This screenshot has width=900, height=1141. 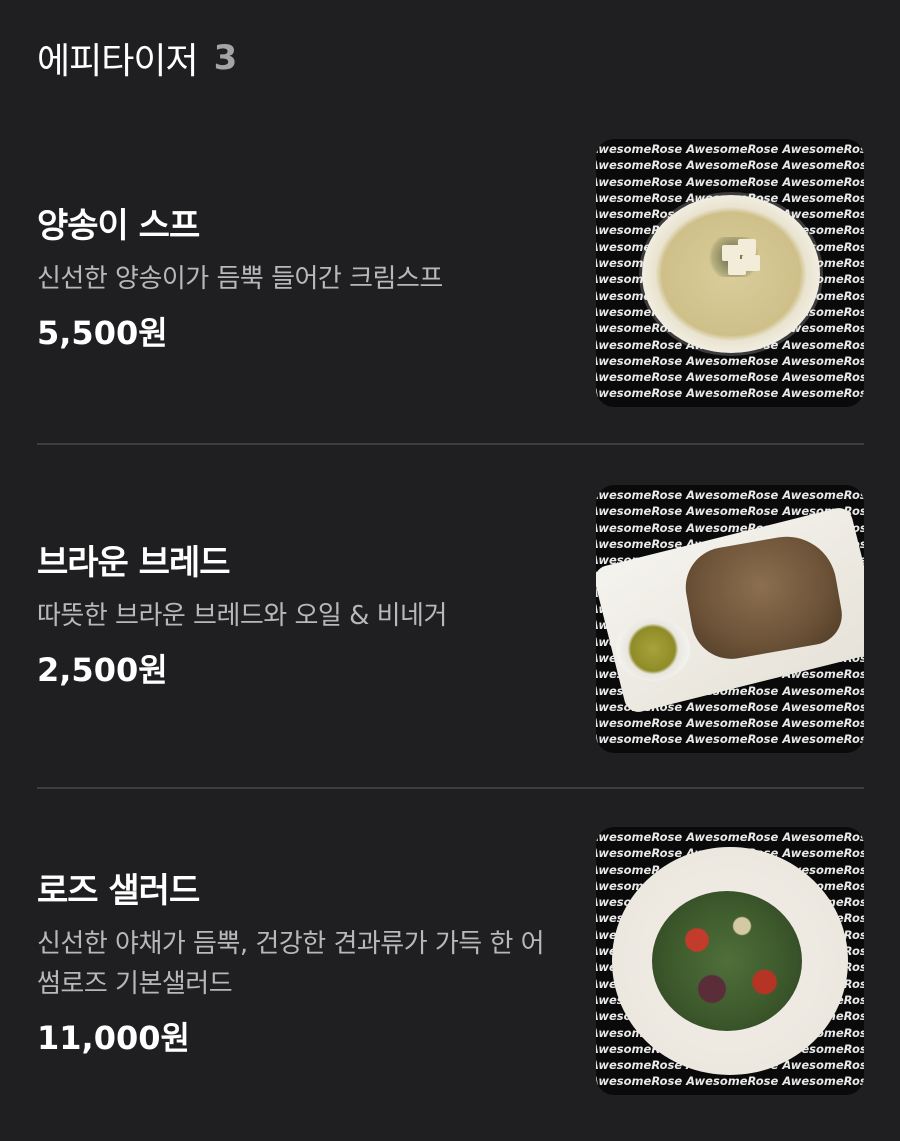 What do you see at coordinates (653, 649) in the screenshot?
I see `oil-dish` at bounding box center [653, 649].